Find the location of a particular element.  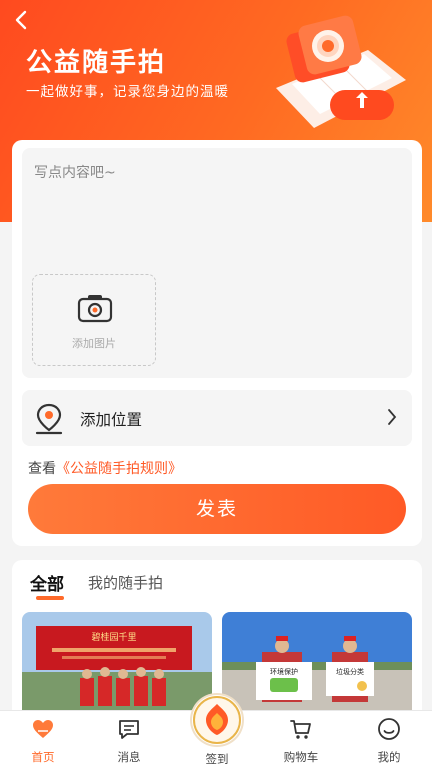

back-icon is located at coordinates (22, 20).